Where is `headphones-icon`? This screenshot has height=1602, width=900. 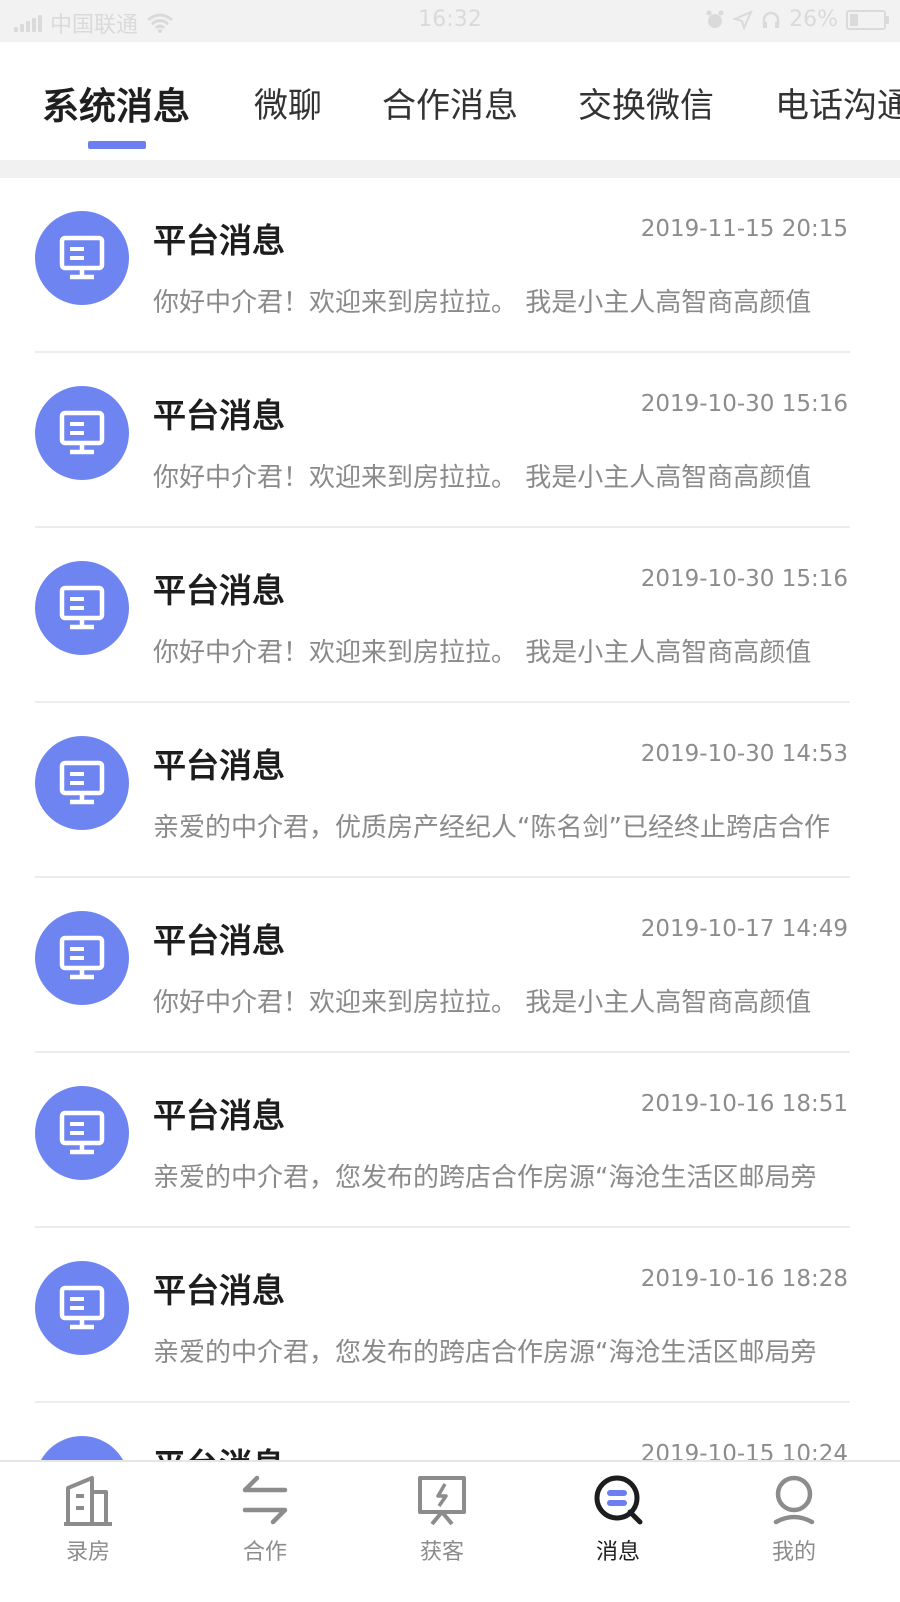
headphones-icon is located at coordinates (771, 19).